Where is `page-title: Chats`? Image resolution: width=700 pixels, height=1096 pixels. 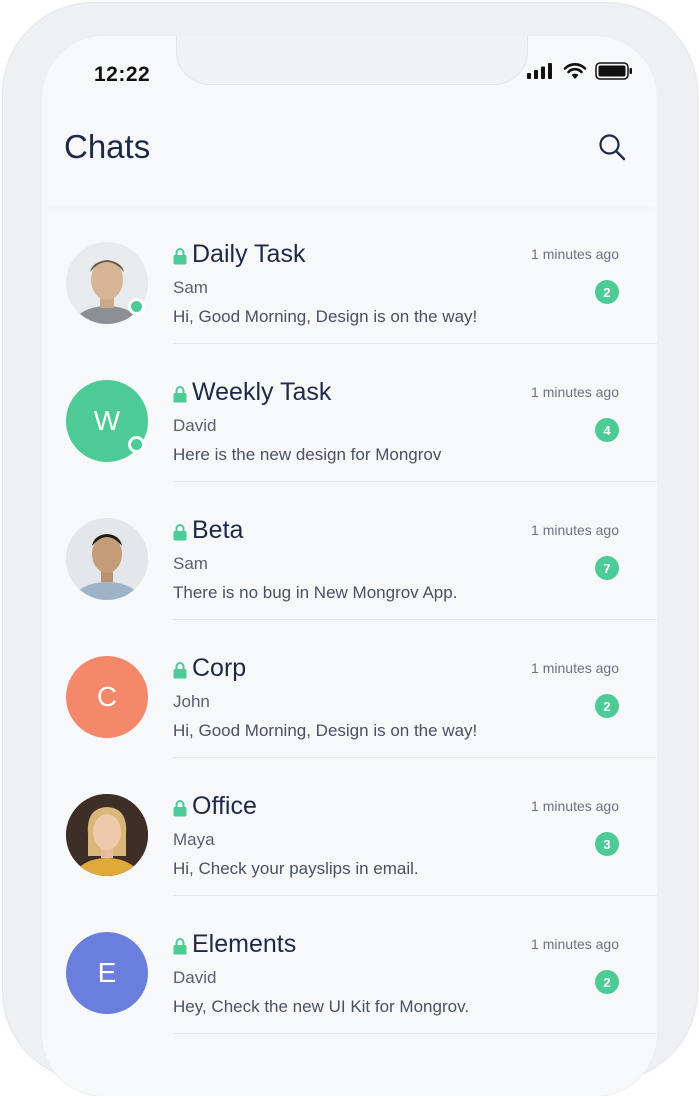 page-title: Chats is located at coordinates (107, 146).